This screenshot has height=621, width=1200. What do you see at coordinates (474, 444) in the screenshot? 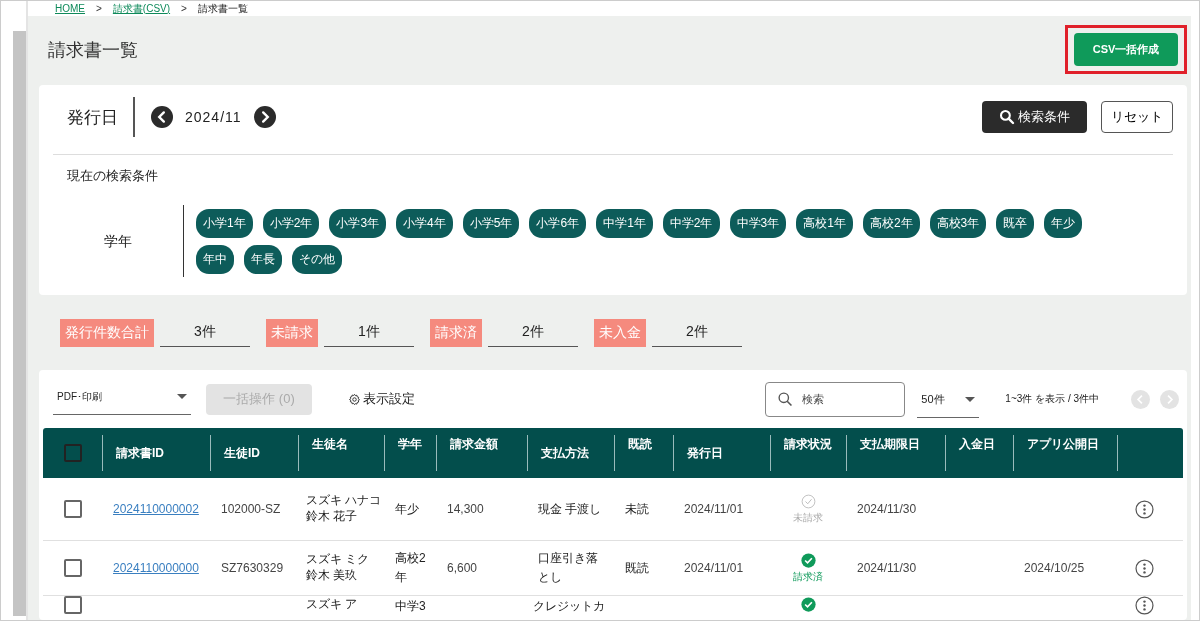
I see `column-header: 請求金額` at bounding box center [474, 444].